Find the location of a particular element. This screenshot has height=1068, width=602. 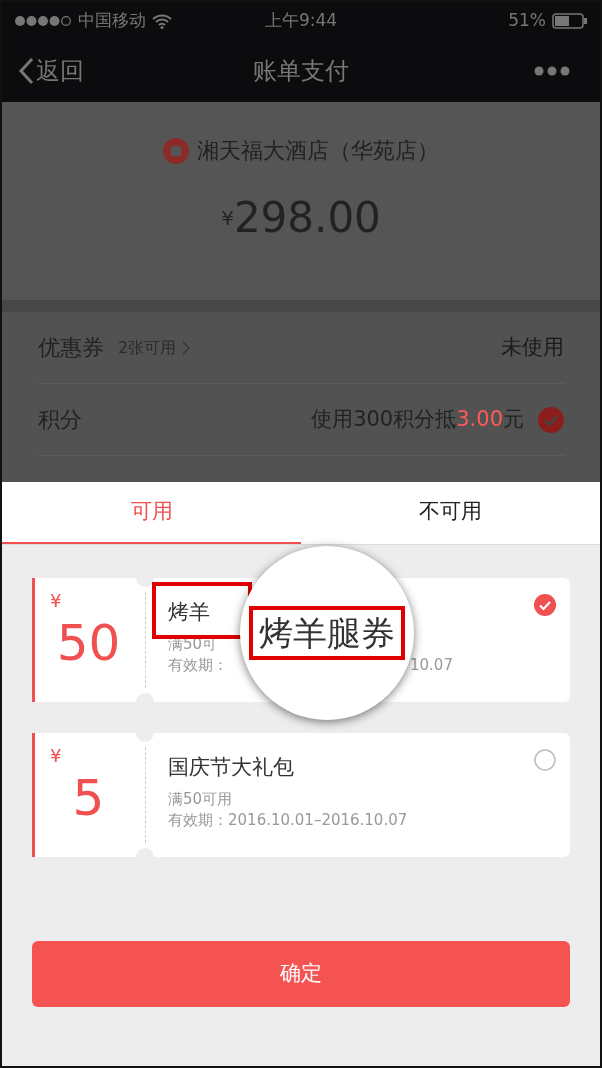

status-time: 上午9:44 is located at coordinates (301, 21).